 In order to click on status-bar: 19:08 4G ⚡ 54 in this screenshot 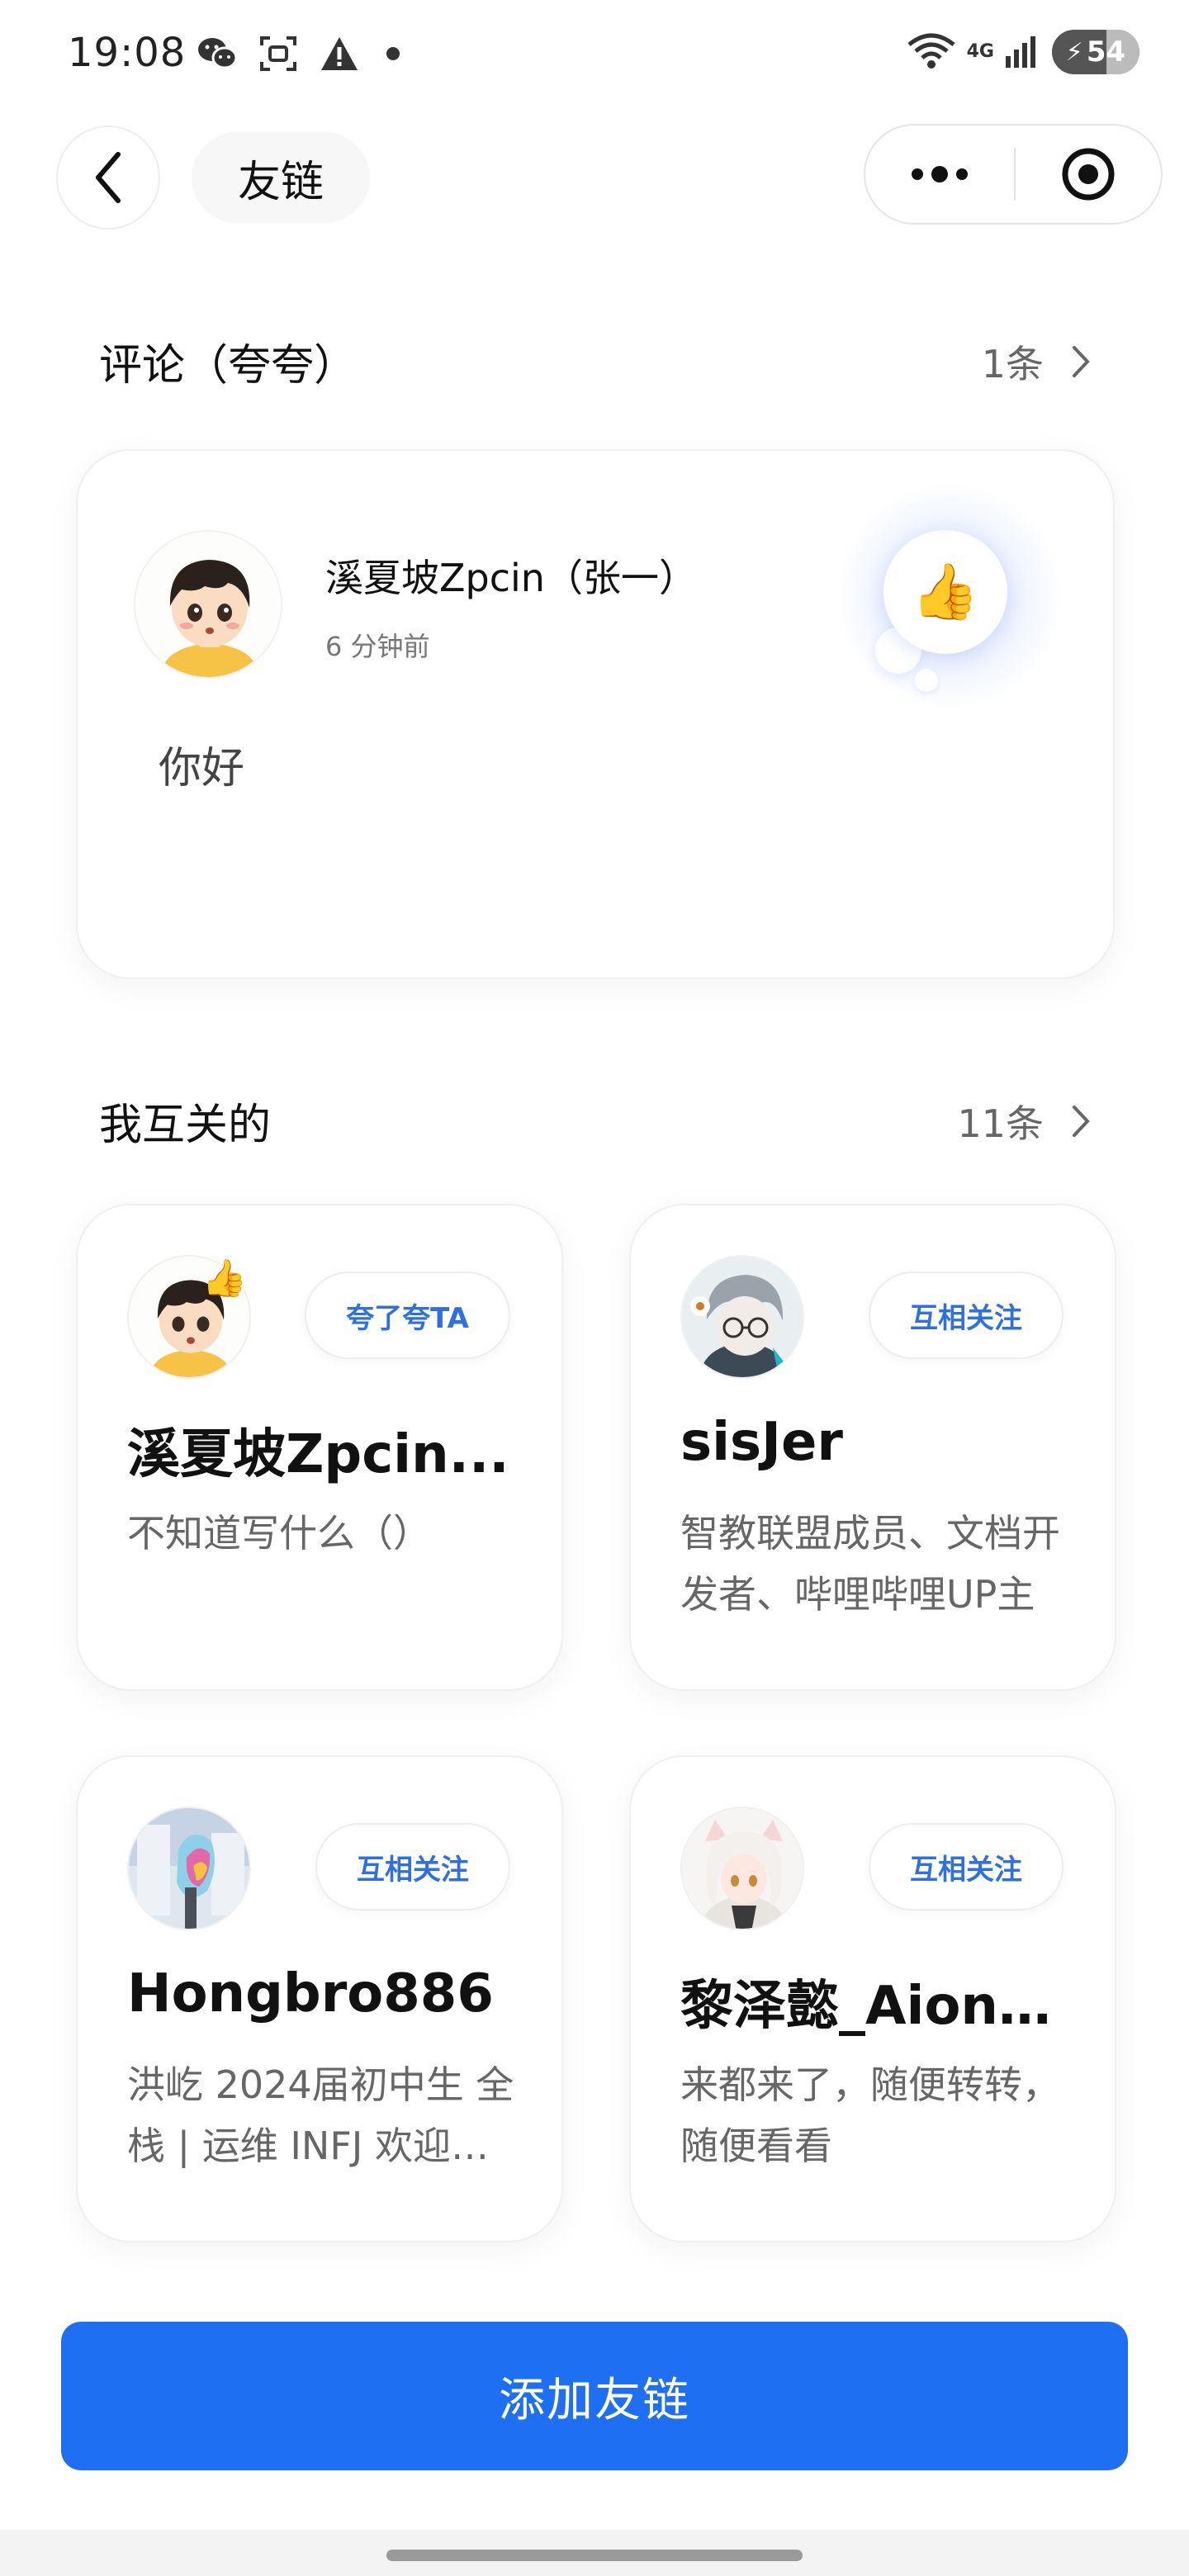, I will do `click(594, 53)`.